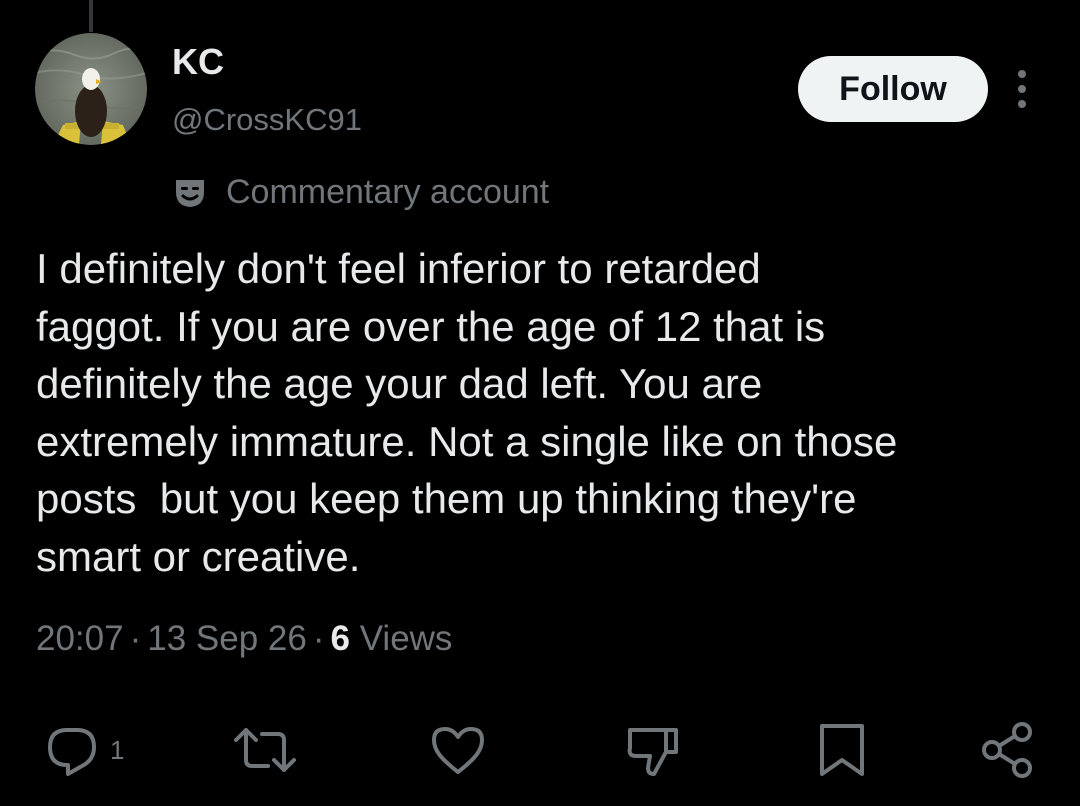 The width and height of the screenshot is (1080, 806). I want to click on bookmark-icon, so click(842, 750).